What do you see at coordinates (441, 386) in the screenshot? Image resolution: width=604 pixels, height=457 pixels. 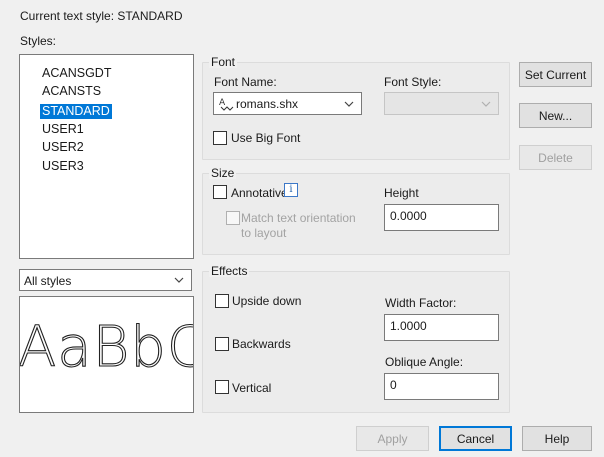 I see `oblique-angle-input: 0` at bounding box center [441, 386].